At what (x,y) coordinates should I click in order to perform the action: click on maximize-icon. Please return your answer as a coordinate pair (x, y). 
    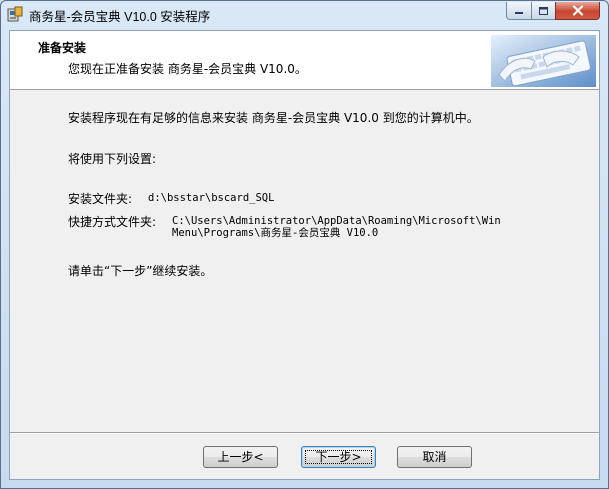
    Looking at the image, I should click on (543, 10).